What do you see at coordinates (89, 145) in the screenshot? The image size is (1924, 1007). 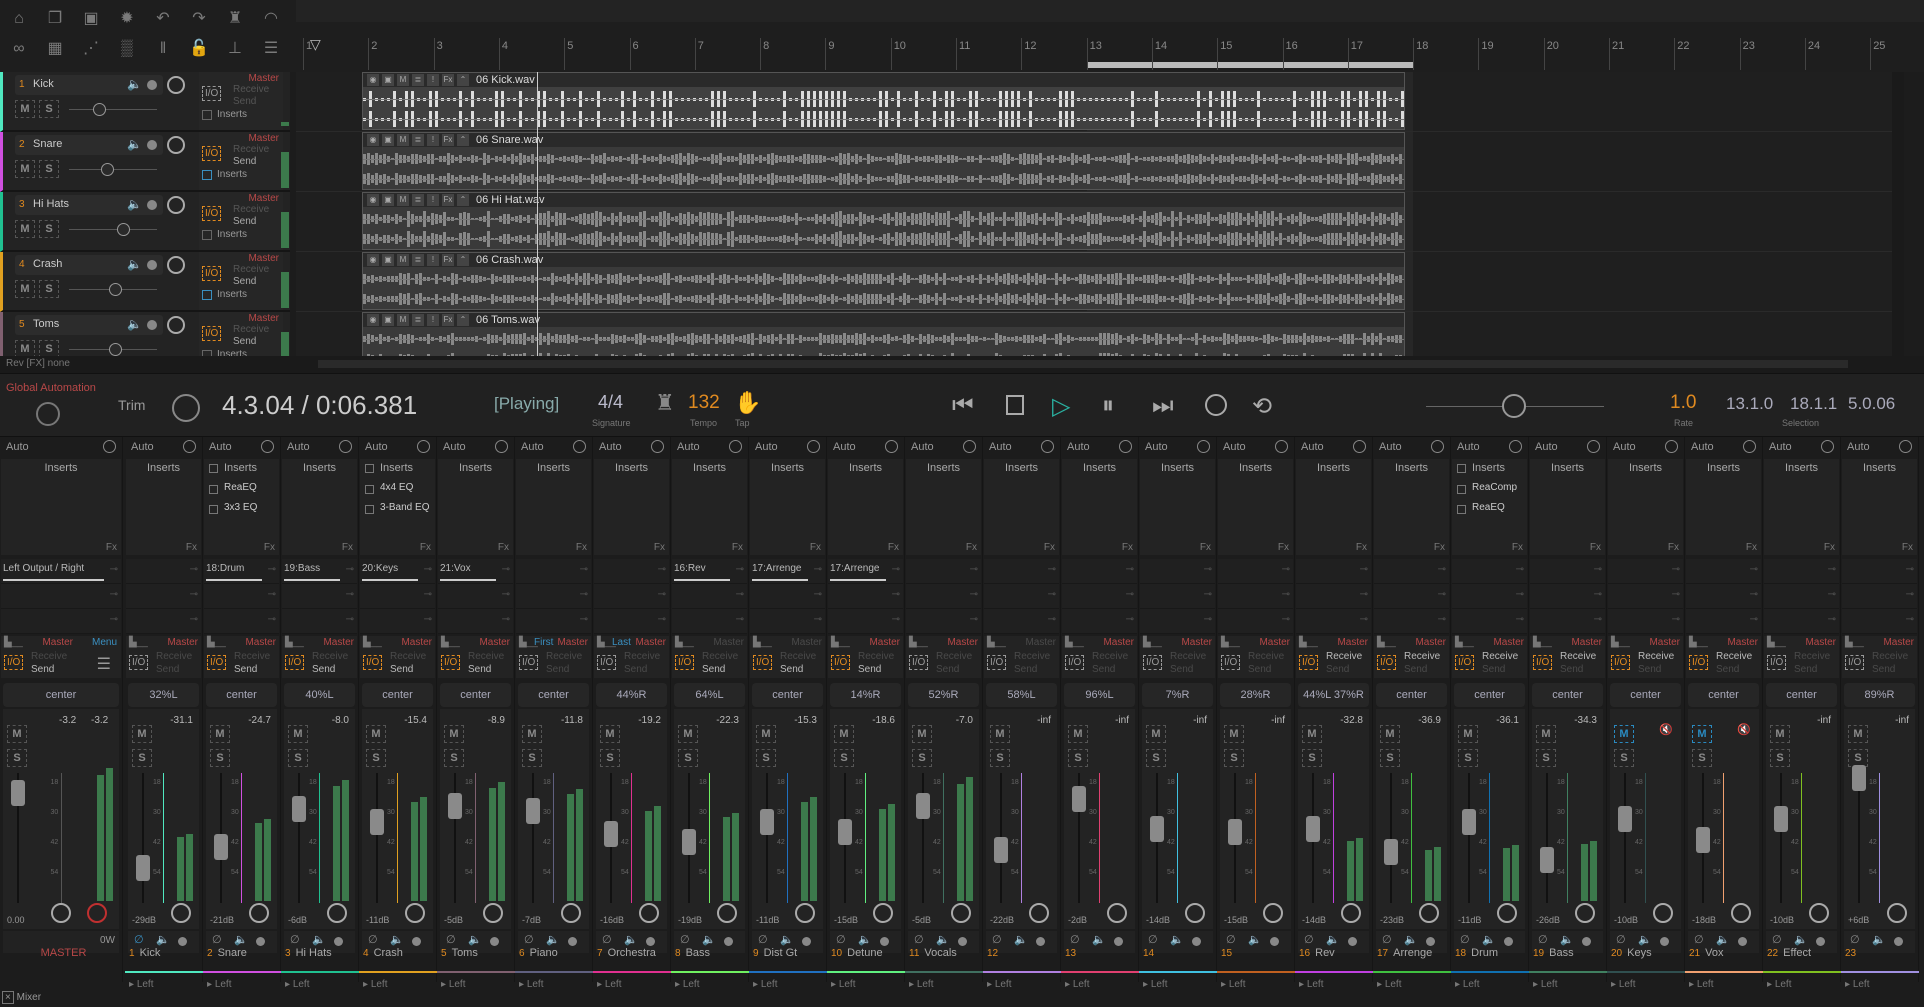 I see `track-name-box: 2 Snare 🔈` at bounding box center [89, 145].